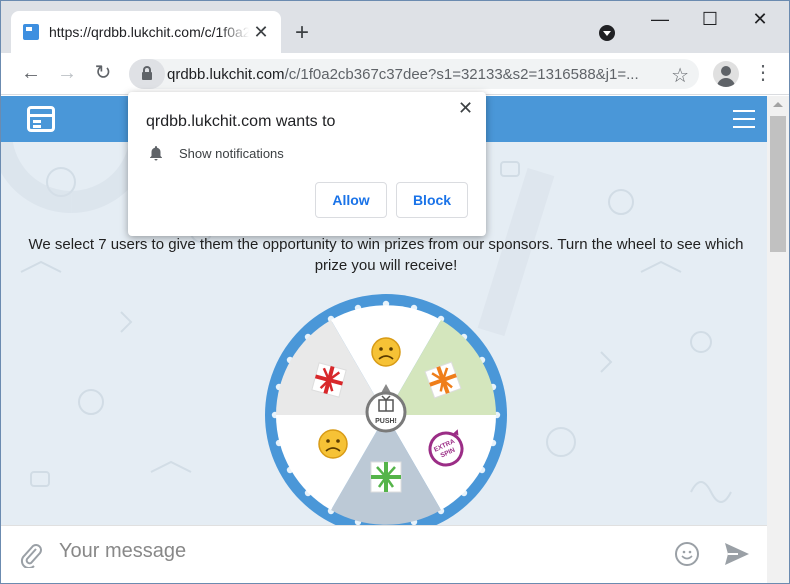 This screenshot has height=584, width=790. What do you see at coordinates (778, 104) in the screenshot?
I see `scroll-up-arrow-icon` at bounding box center [778, 104].